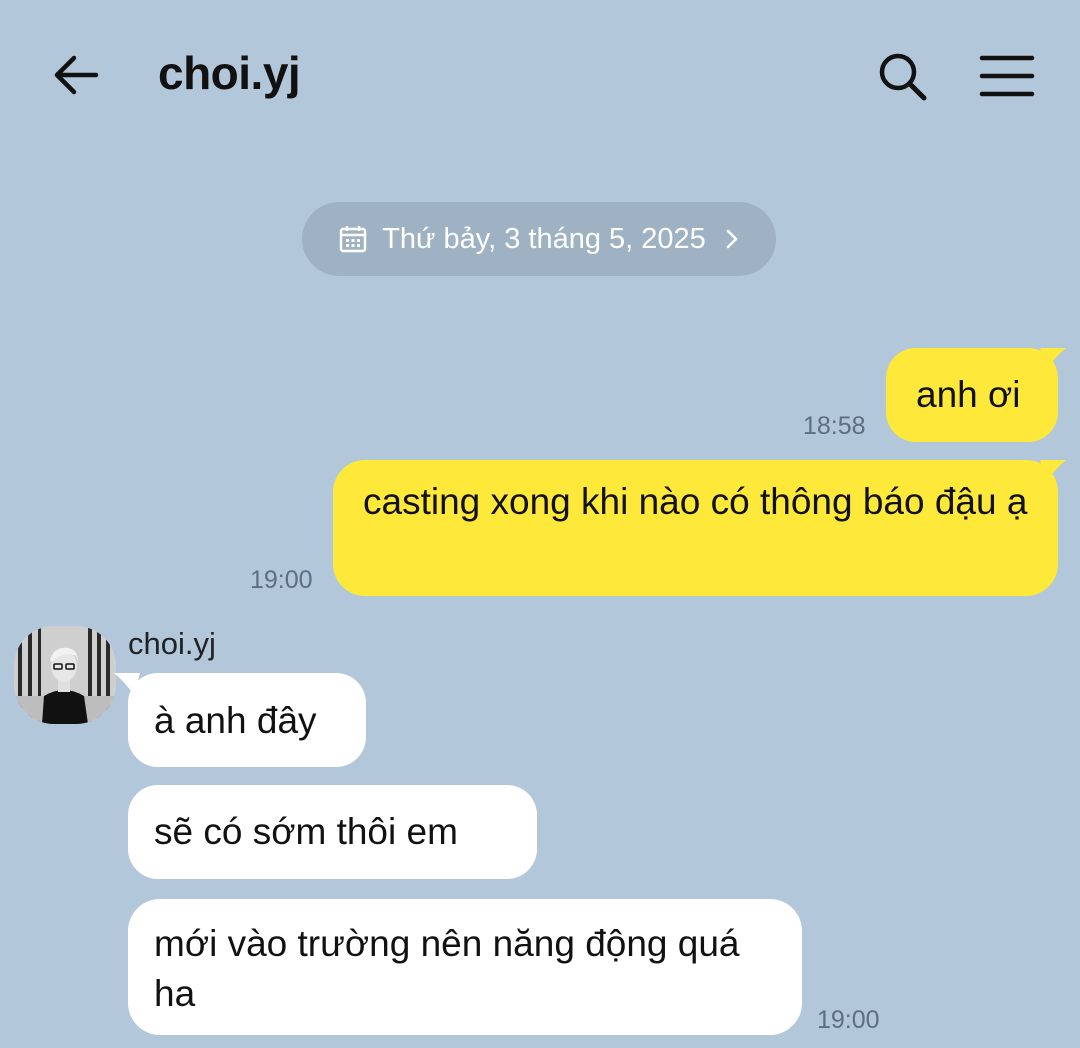 The height and width of the screenshot is (1048, 1080). I want to click on date-separator-button: Thứ bảy, 3 tháng 5, 2025, so click(539, 239).